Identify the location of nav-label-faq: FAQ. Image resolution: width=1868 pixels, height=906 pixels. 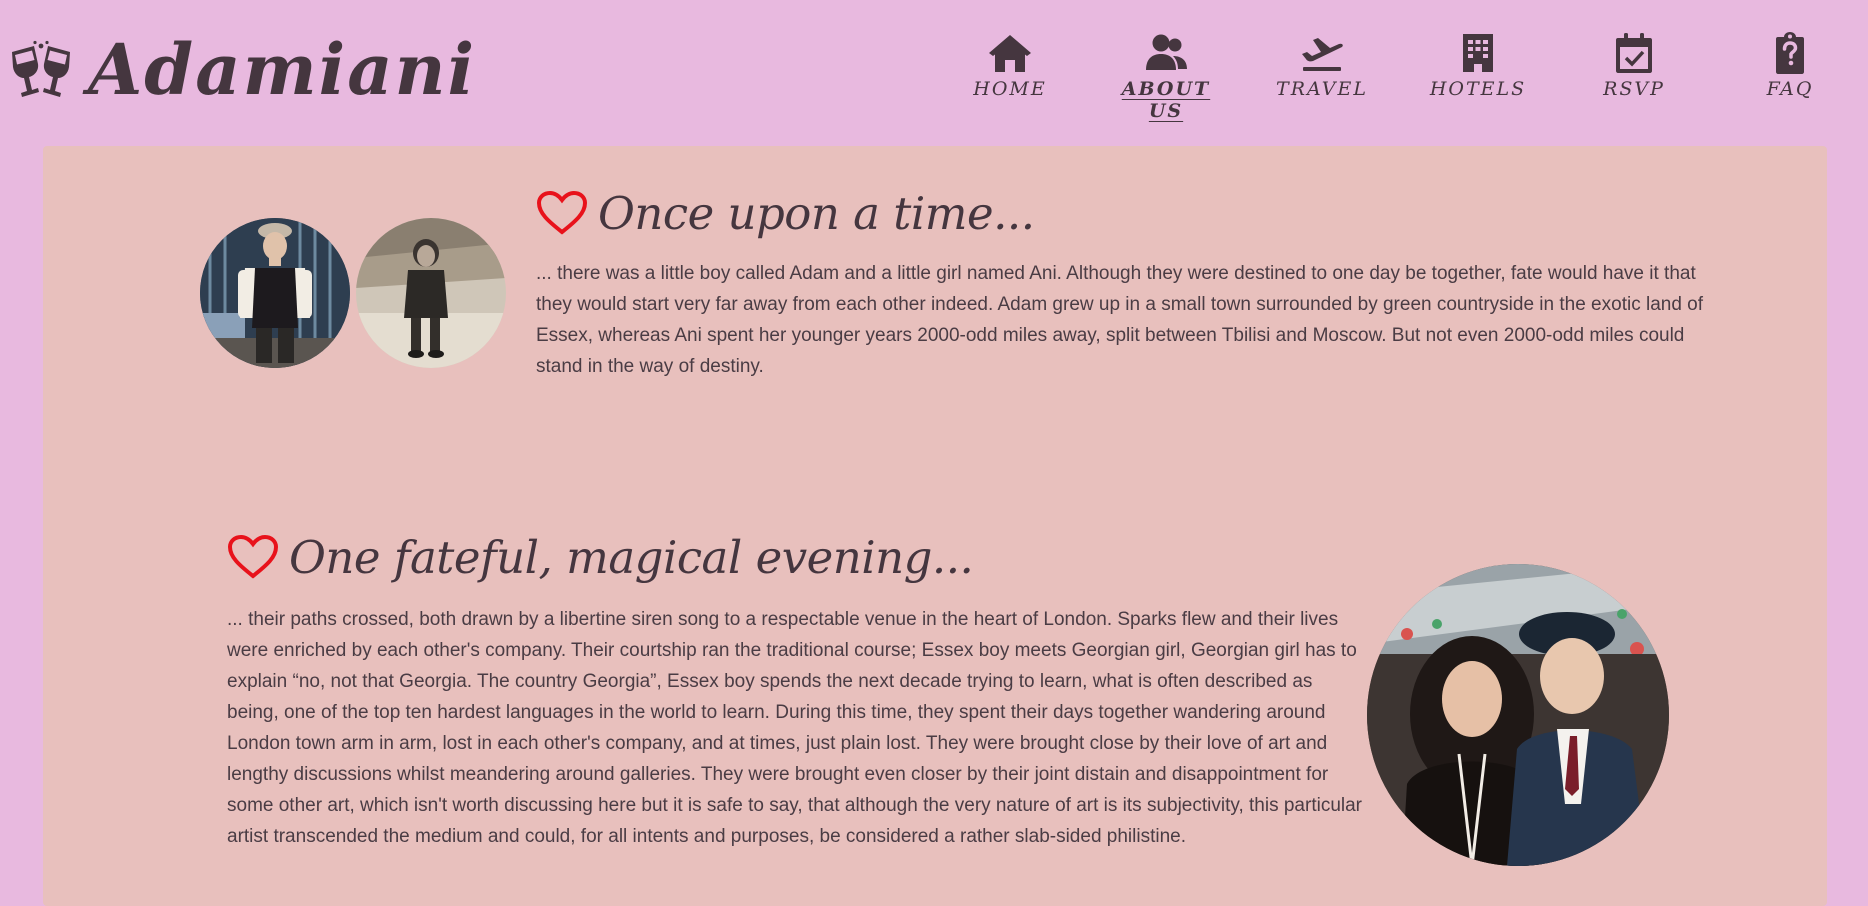
(1790, 89).